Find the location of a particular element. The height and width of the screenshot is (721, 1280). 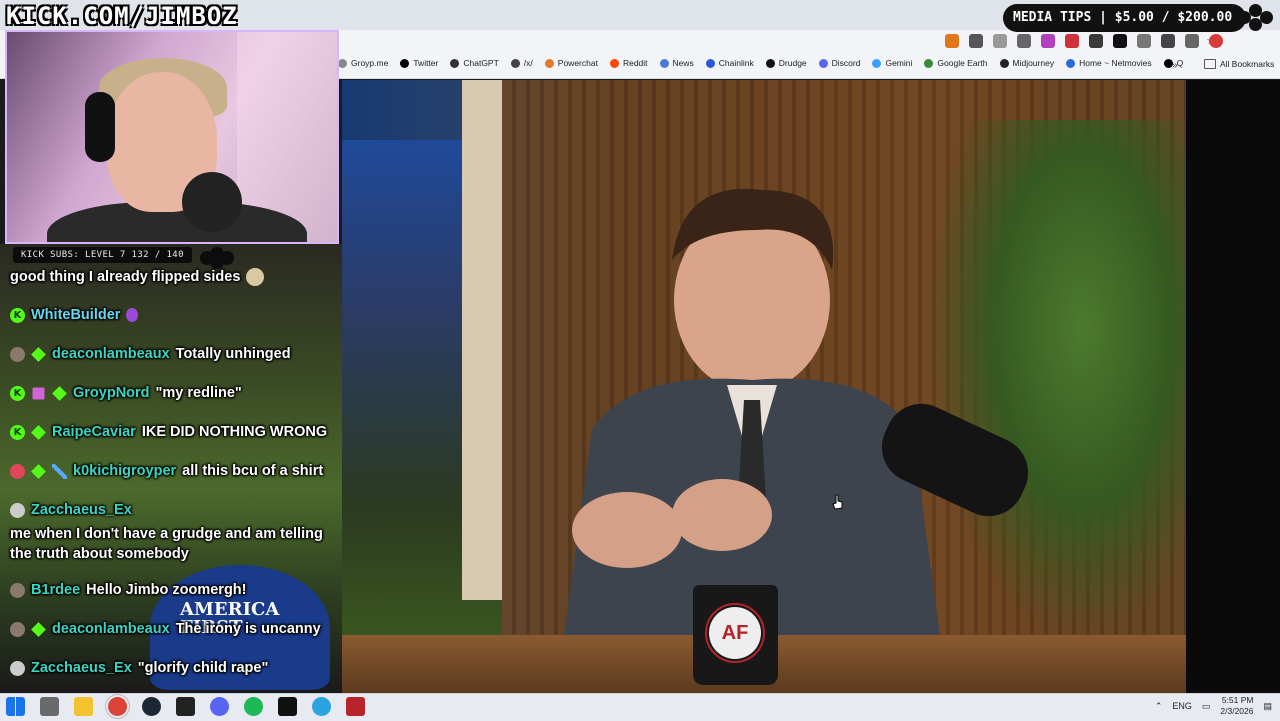

bookmark-label: Drudge is located at coordinates (792, 63).